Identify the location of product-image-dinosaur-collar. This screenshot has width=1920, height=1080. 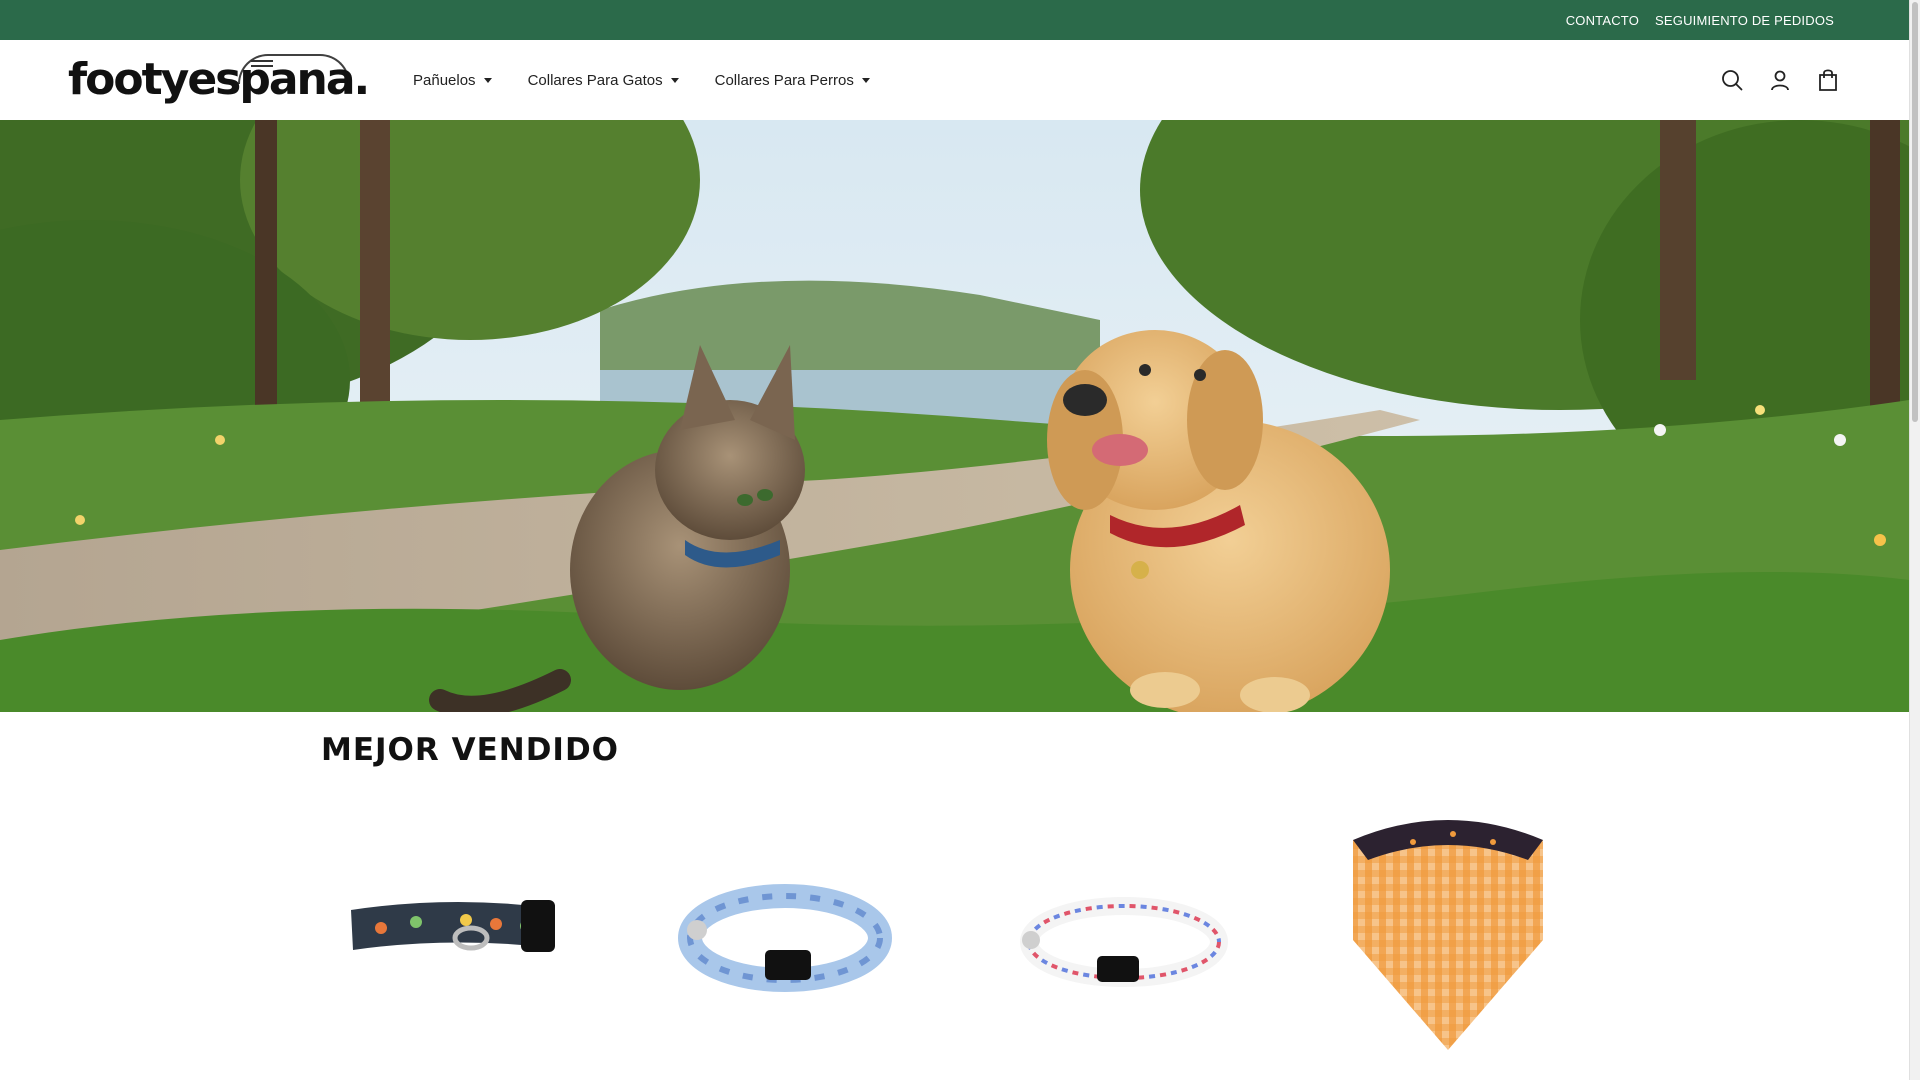
(453, 926).